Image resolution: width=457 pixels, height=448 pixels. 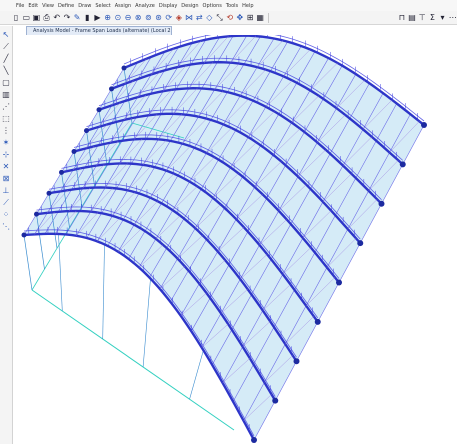 What do you see at coordinates (6, 95) in the screenshot?
I see `draw-wall-icon: ▥` at bounding box center [6, 95].